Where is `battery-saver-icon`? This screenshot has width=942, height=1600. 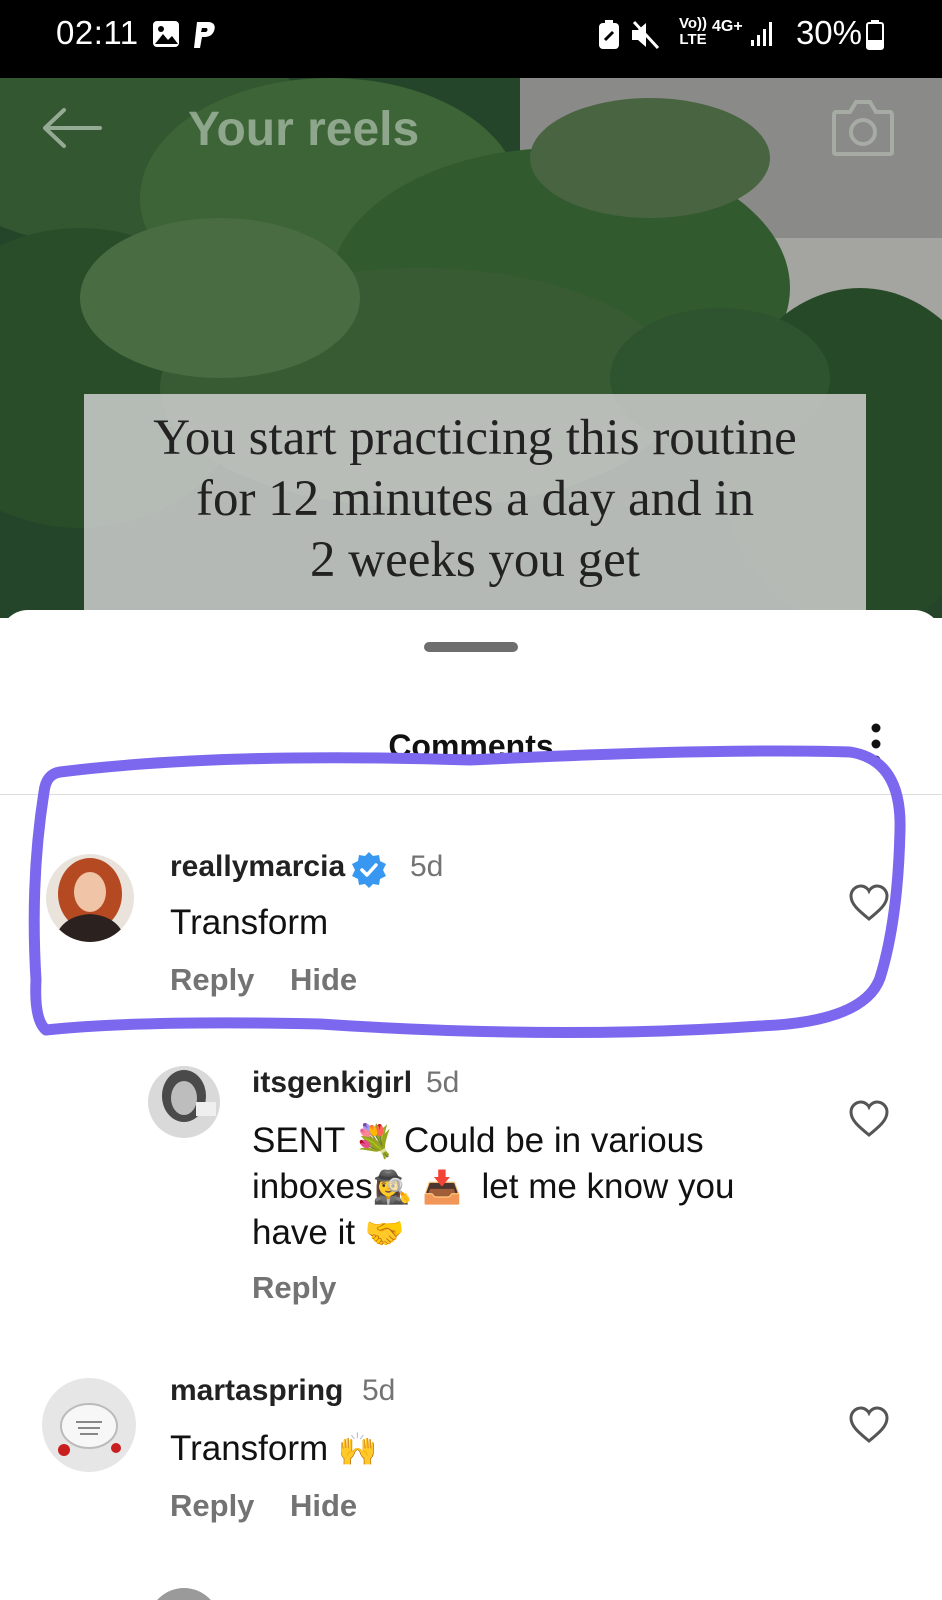 battery-saver-icon is located at coordinates (609, 37).